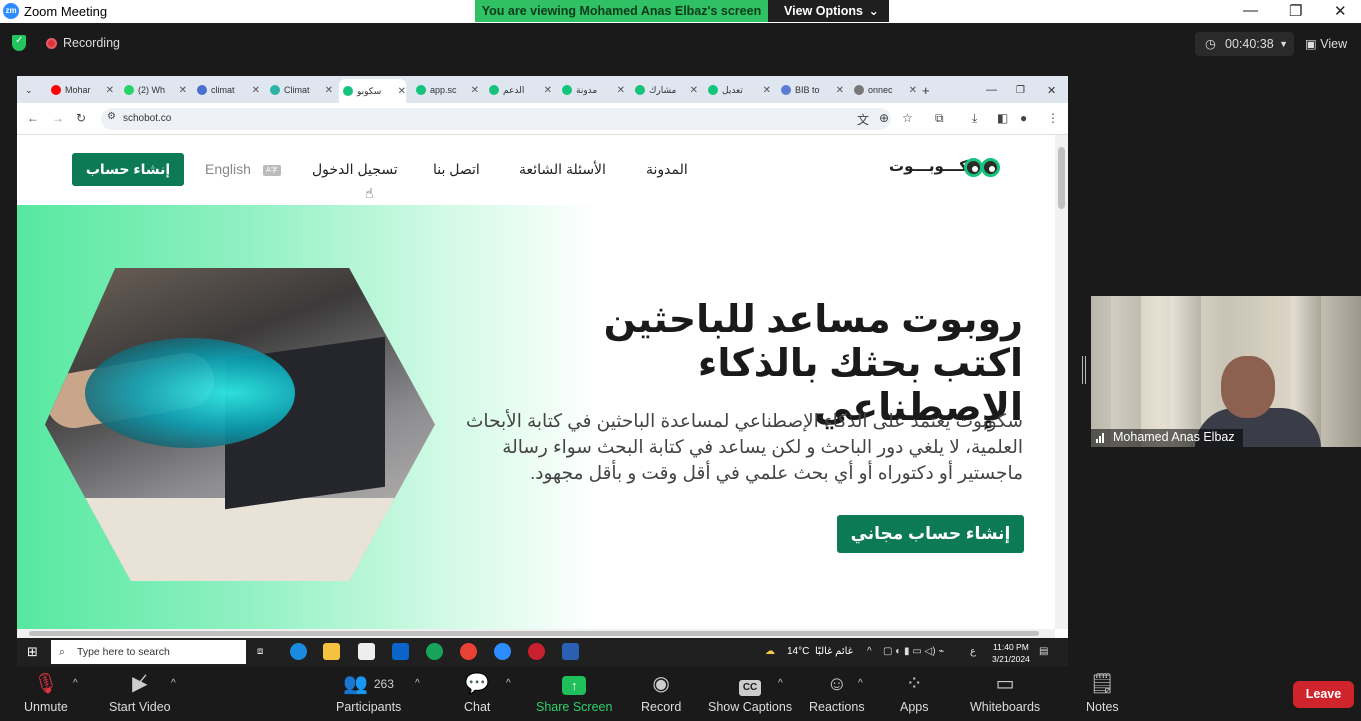  Describe the element at coordinates (518, 90) in the screenshot. I see `browser-tab: الدعم ✕` at that location.